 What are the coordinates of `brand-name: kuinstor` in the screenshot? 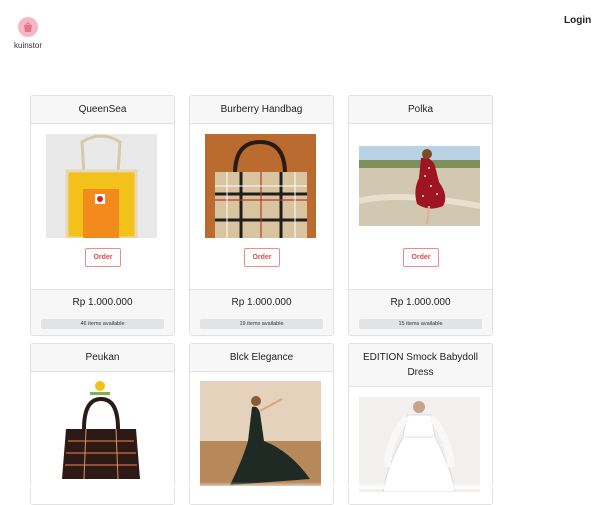 It's located at (28, 45).